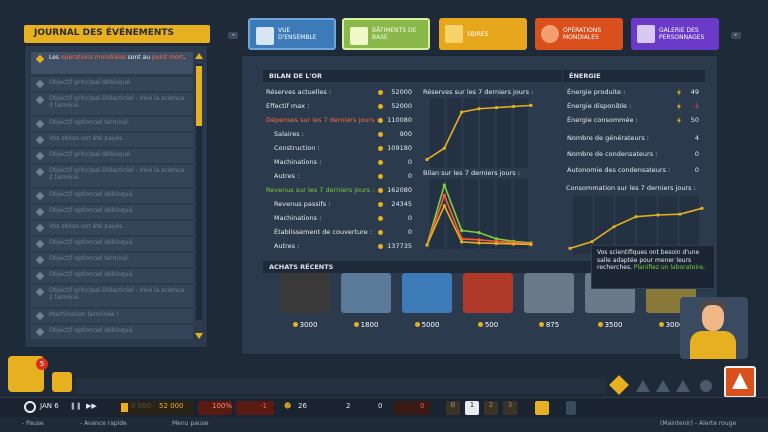 The width and height of the screenshot is (768, 432). What do you see at coordinates (91, 406) in the screenshot?
I see `fast-forward-button: ▶▶` at bounding box center [91, 406].